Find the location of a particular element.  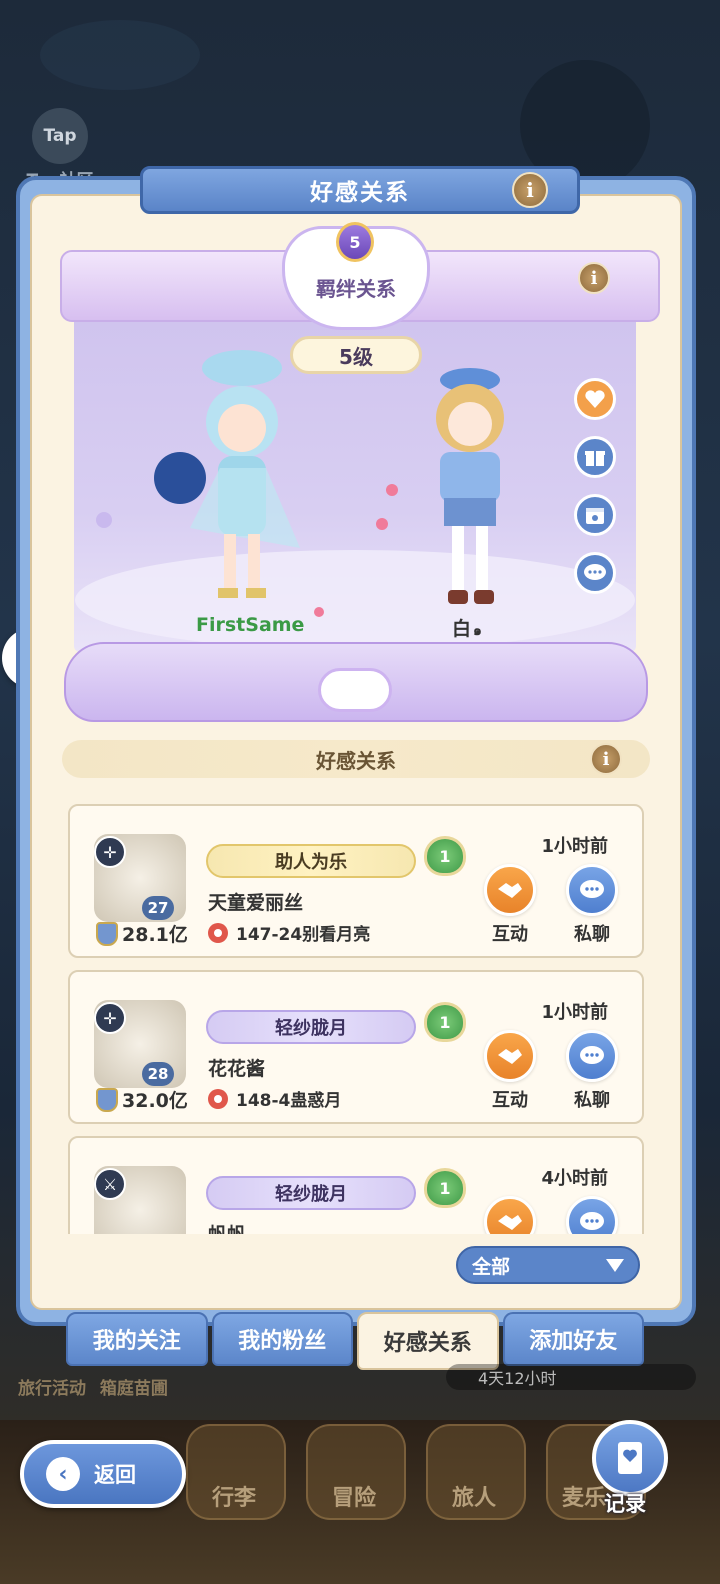

nav-label-maile: 麦乐 is located at coordinates (584, 1498).